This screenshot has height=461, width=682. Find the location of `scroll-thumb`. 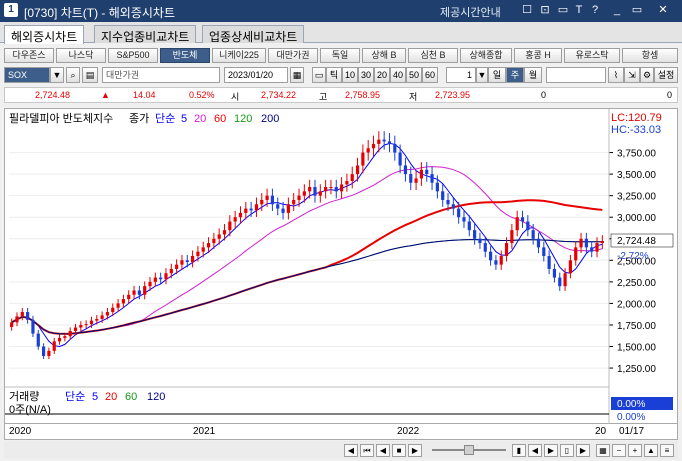

scroll-thumb is located at coordinates (469, 450).